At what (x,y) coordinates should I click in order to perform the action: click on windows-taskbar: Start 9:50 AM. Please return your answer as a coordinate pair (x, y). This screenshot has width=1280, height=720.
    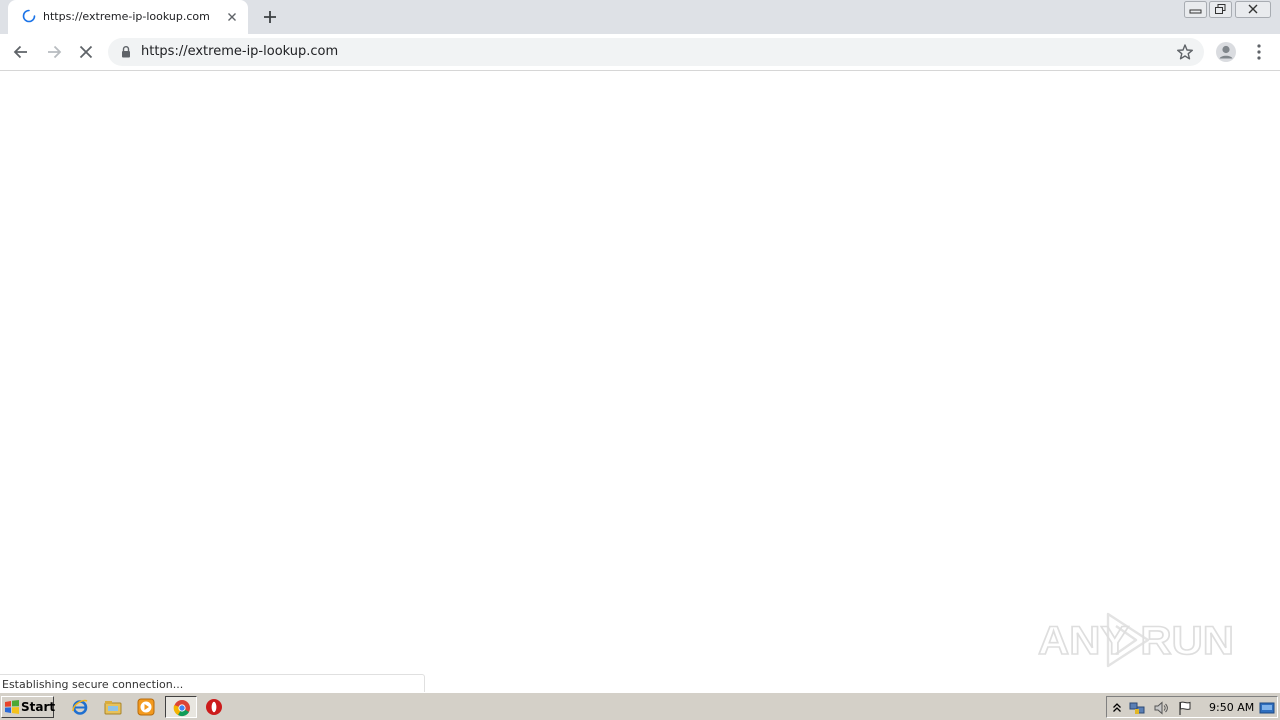
    Looking at the image, I should click on (640, 706).